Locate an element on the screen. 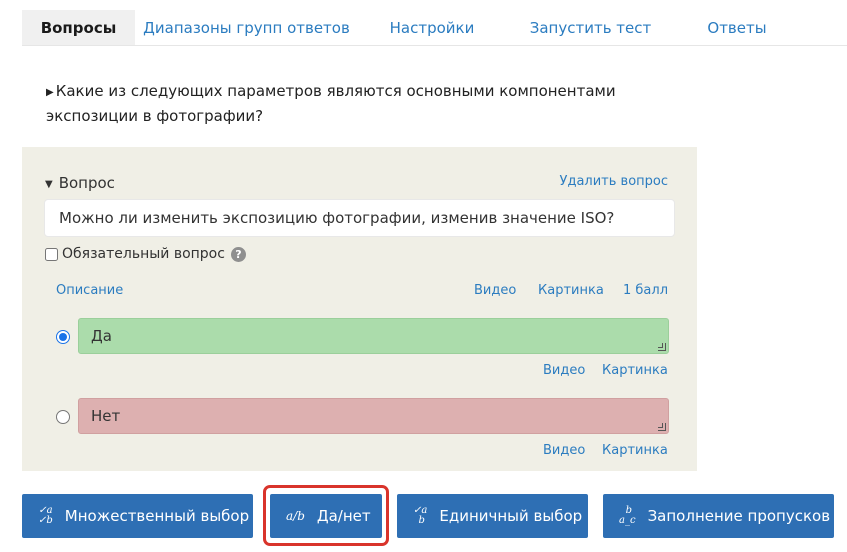 This screenshot has width=847, height=552. tab-questions: Вопросы is located at coordinates (78, 27).